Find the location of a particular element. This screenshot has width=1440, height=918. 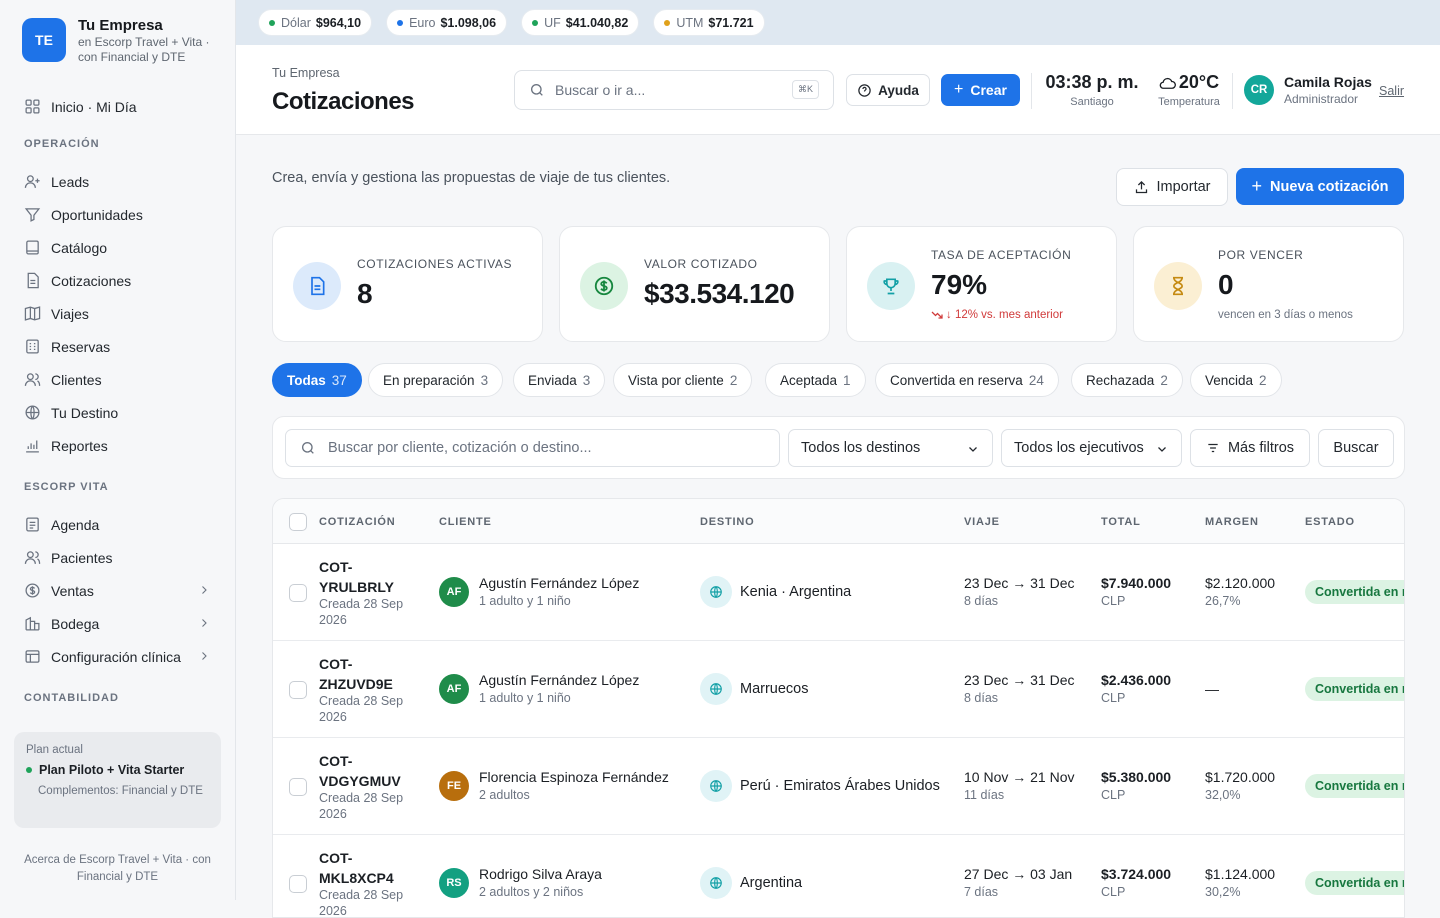

tab-todas: Todas 37 is located at coordinates (317, 380).